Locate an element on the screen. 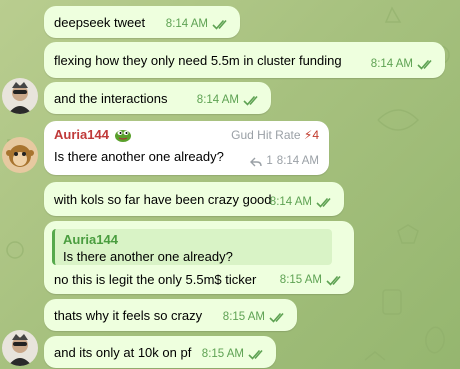 This screenshot has width=460, height=369. reply-quote: Auria144 Is there another one already? is located at coordinates (192, 247).